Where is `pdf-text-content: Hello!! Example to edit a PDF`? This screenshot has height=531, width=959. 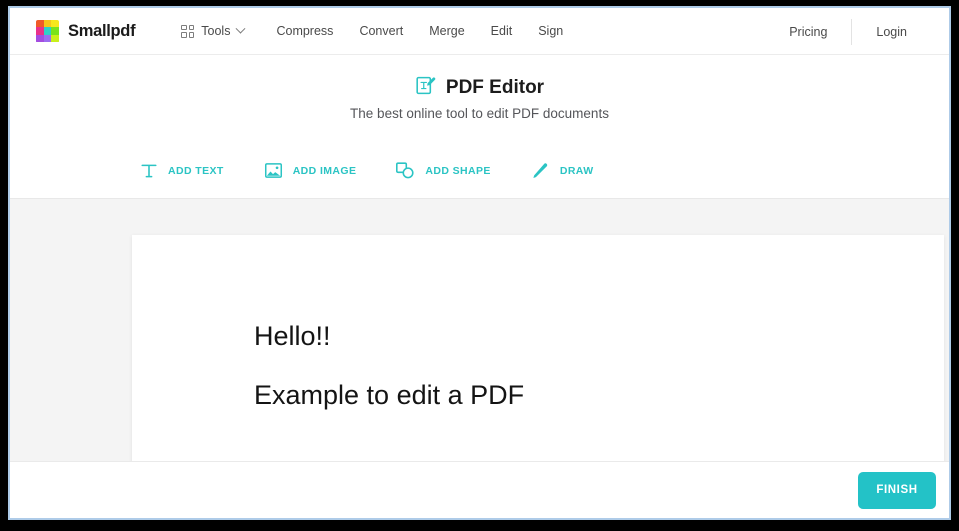
pdf-text-content: Hello!! Example to edit a PDF is located at coordinates (534, 366).